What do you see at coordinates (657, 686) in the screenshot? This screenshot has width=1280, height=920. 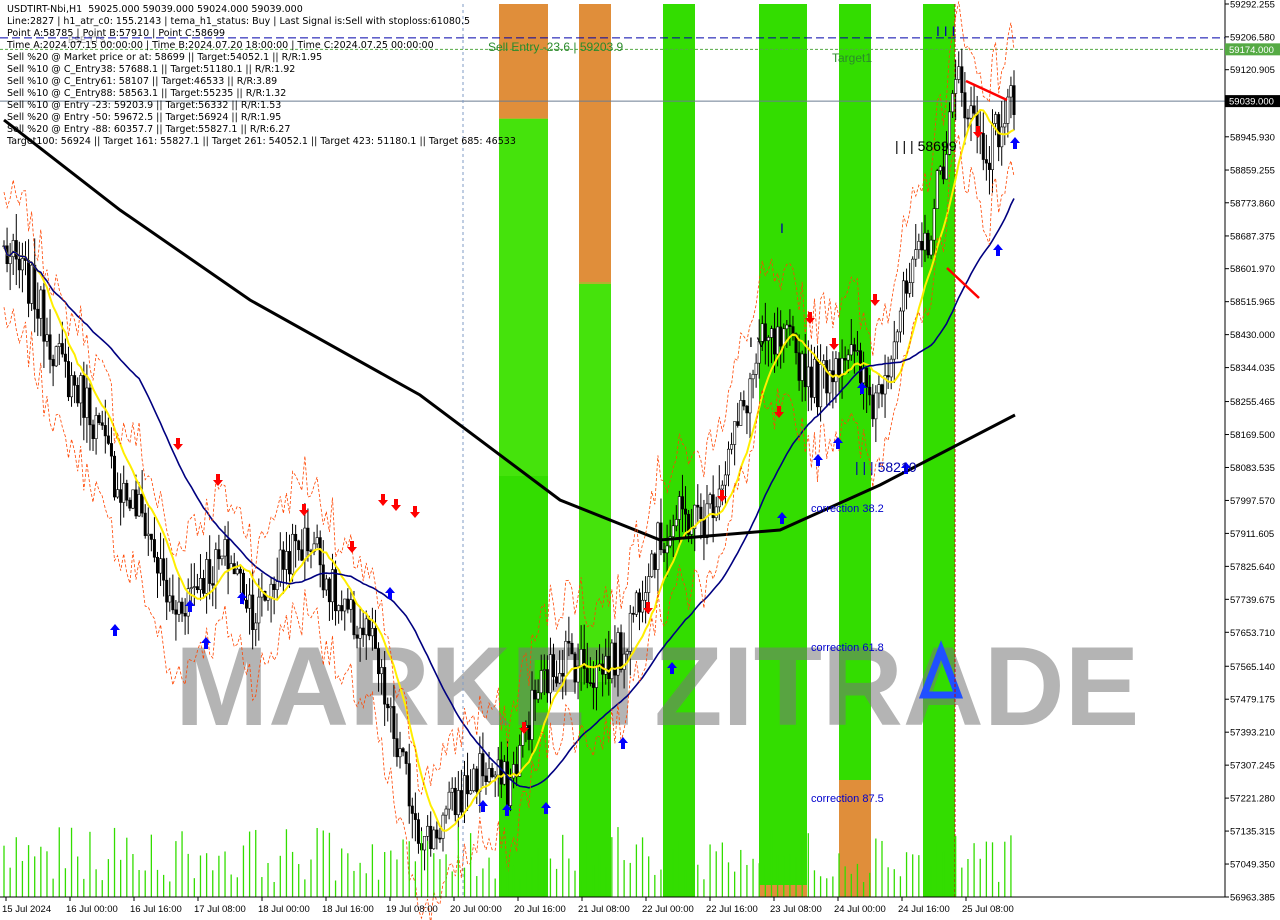 I see `watermark: MARKETZITRADE` at bounding box center [657, 686].